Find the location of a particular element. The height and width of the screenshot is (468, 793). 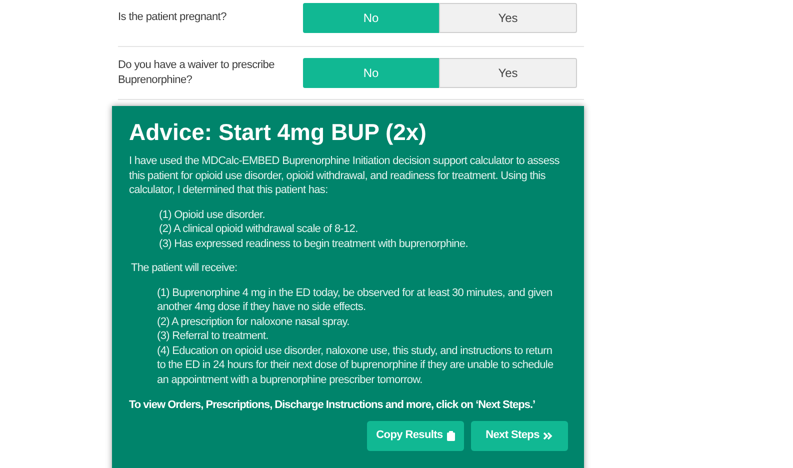

finding-item: (2) A clinical opioid withdrawal scale of 8-12. is located at coordinates (258, 229).